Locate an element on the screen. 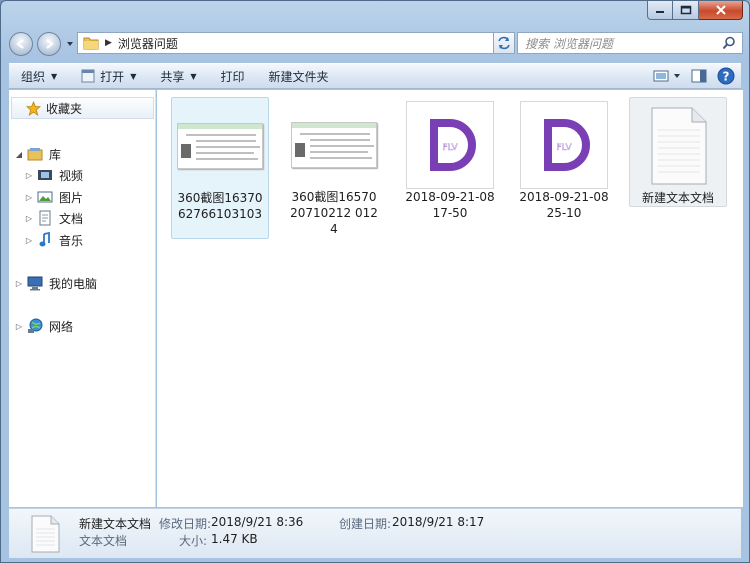 The image size is (750, 563). navigation-pane: 收藏夹 ◢ 库 ▷ 视频 ▷ 图片 ▷ 文档 ▷ 音乐 ▷ 我的电脑 ▷ 网络 is located at coordinates (82, 298).